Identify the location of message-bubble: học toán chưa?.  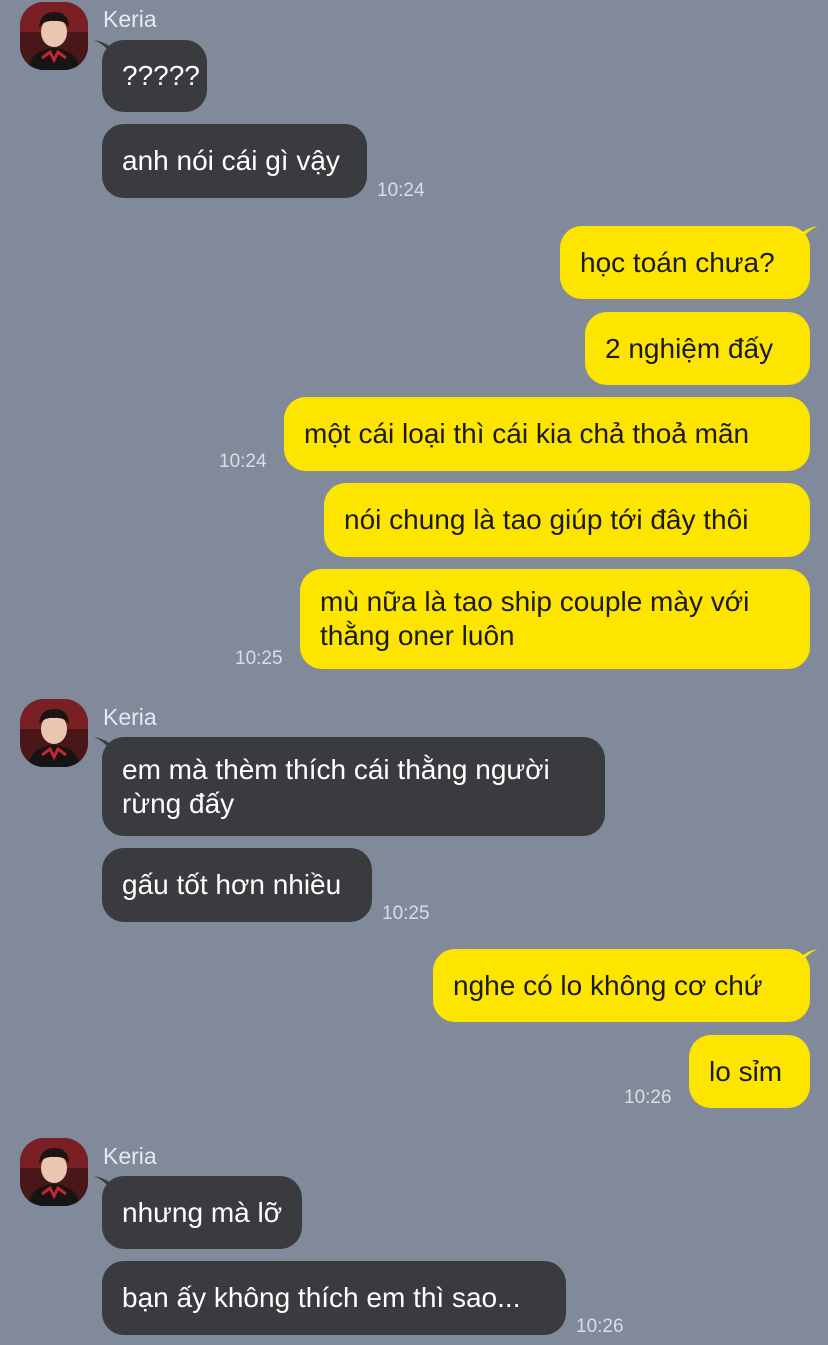
(685, 262).